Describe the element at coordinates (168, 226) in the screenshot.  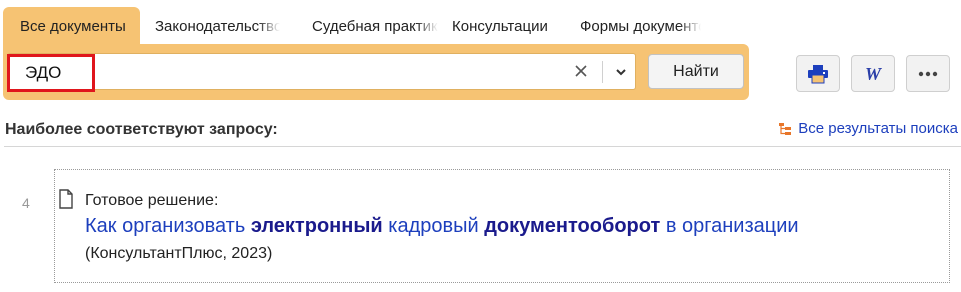
I see `title-part: Как организовать` at that location.